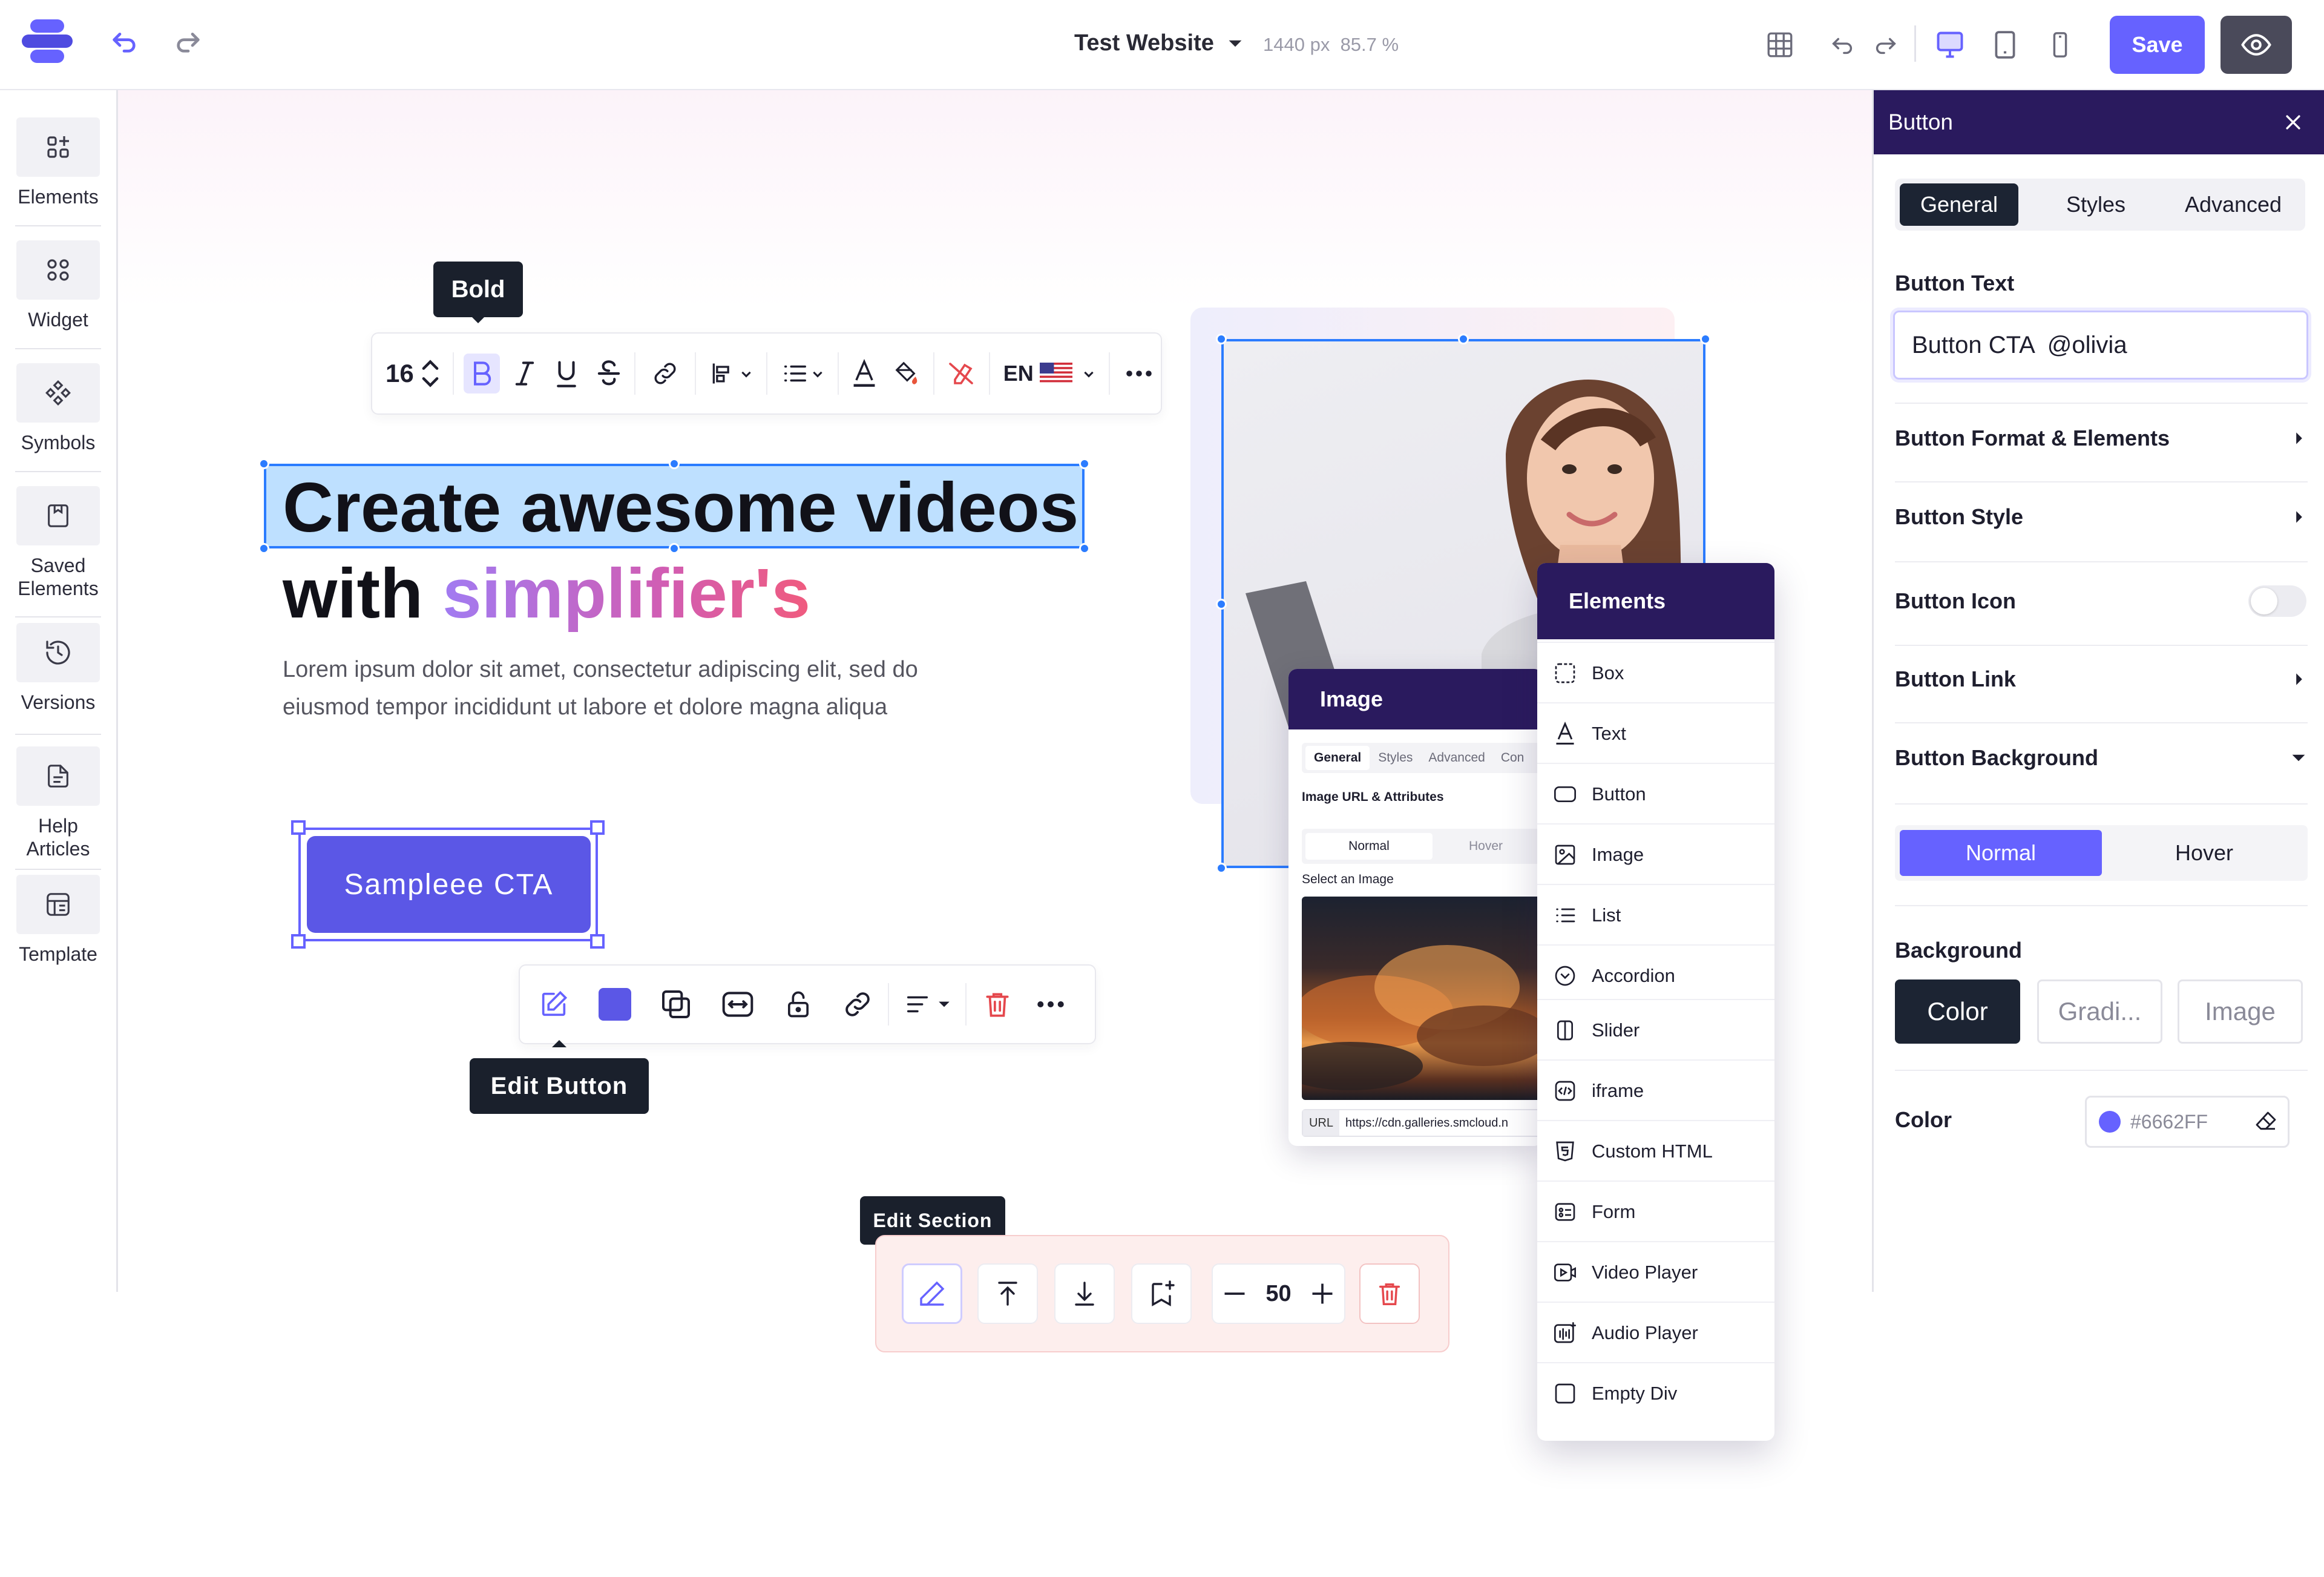  Describe the element at coordinates (1655, 1211) in the screenshot. I see `element-item-form: Form` at that location.